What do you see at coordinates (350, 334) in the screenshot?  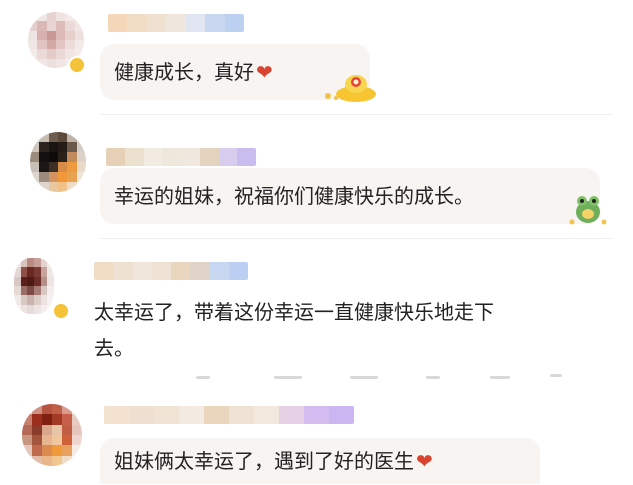 I see `comment-text-block: 太幸运了，带着这份幸运一直健康快乐地走下 去。` at bounding box center [350, 334].